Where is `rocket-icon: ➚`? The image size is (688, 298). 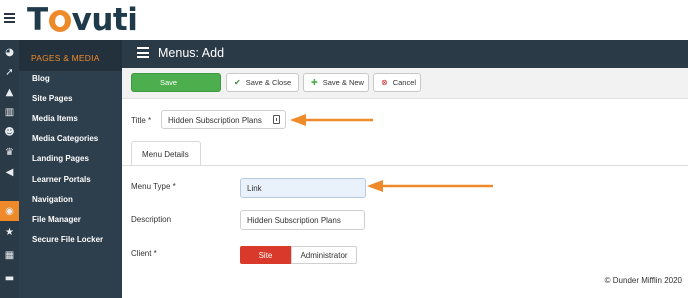
rocket-icon: ➚ is located at coordinates (9, 72).